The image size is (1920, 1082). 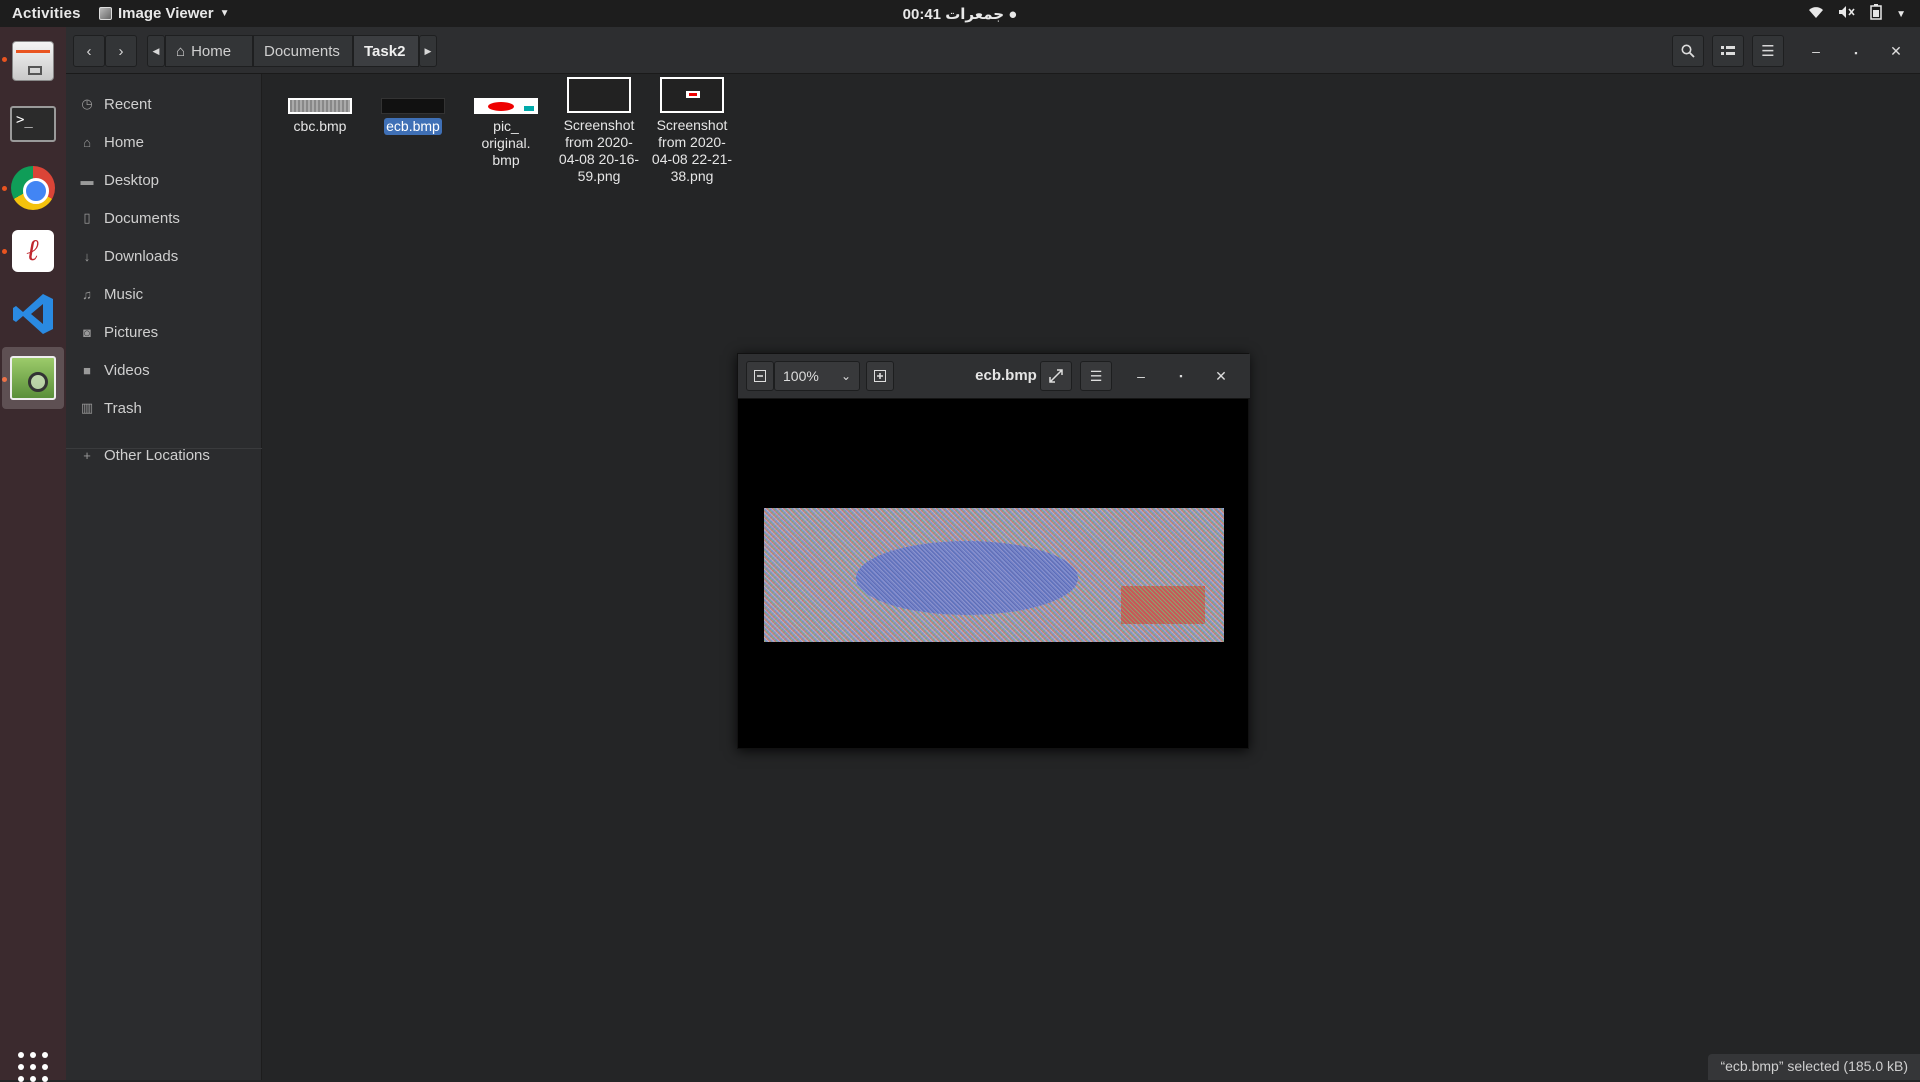 I want to click on show-applications-grid-icon, so click(x=33, y=1067).